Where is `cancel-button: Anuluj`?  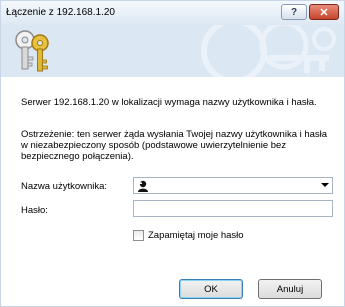
cancel-button: Anuluj is located at coordinates (290, 289).